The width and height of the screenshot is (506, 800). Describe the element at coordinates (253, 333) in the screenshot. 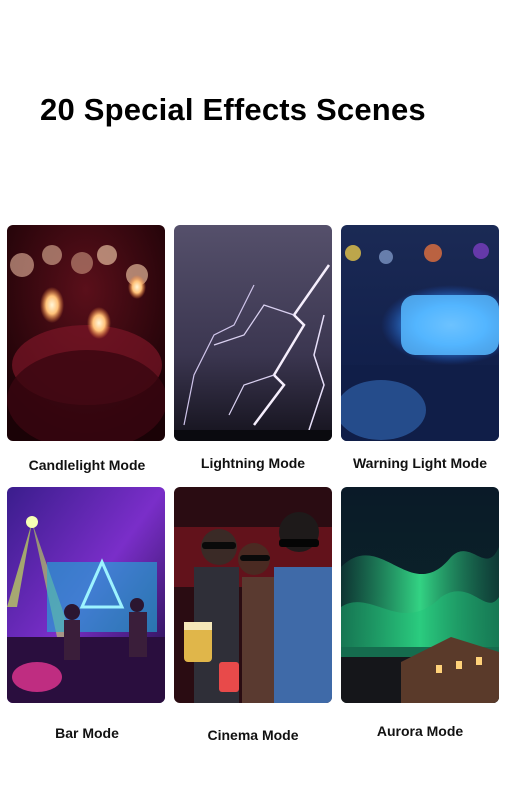

I see `lightning-image` at that location.